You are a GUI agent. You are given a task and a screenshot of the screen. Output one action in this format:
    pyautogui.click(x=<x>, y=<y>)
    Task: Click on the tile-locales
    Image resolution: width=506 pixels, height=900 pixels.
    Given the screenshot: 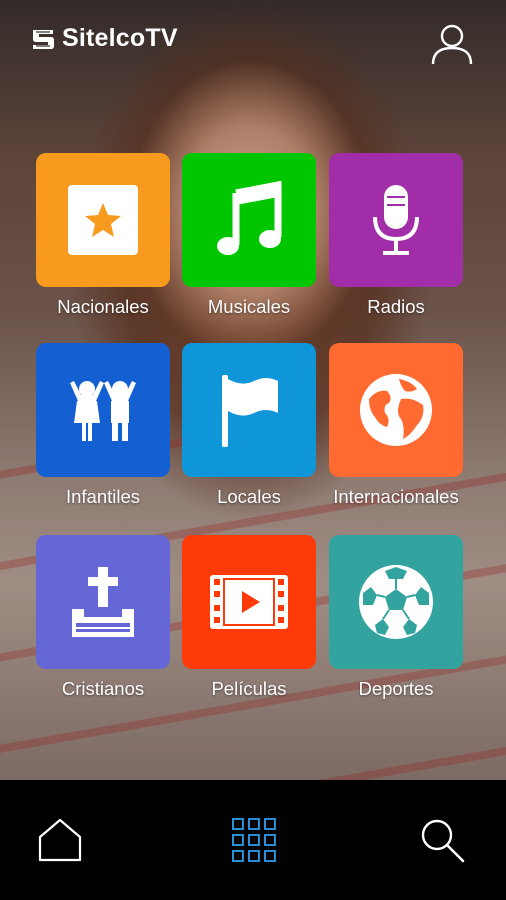 What is the action you would take?
    pyautogui.click(x=249, y=410)
    